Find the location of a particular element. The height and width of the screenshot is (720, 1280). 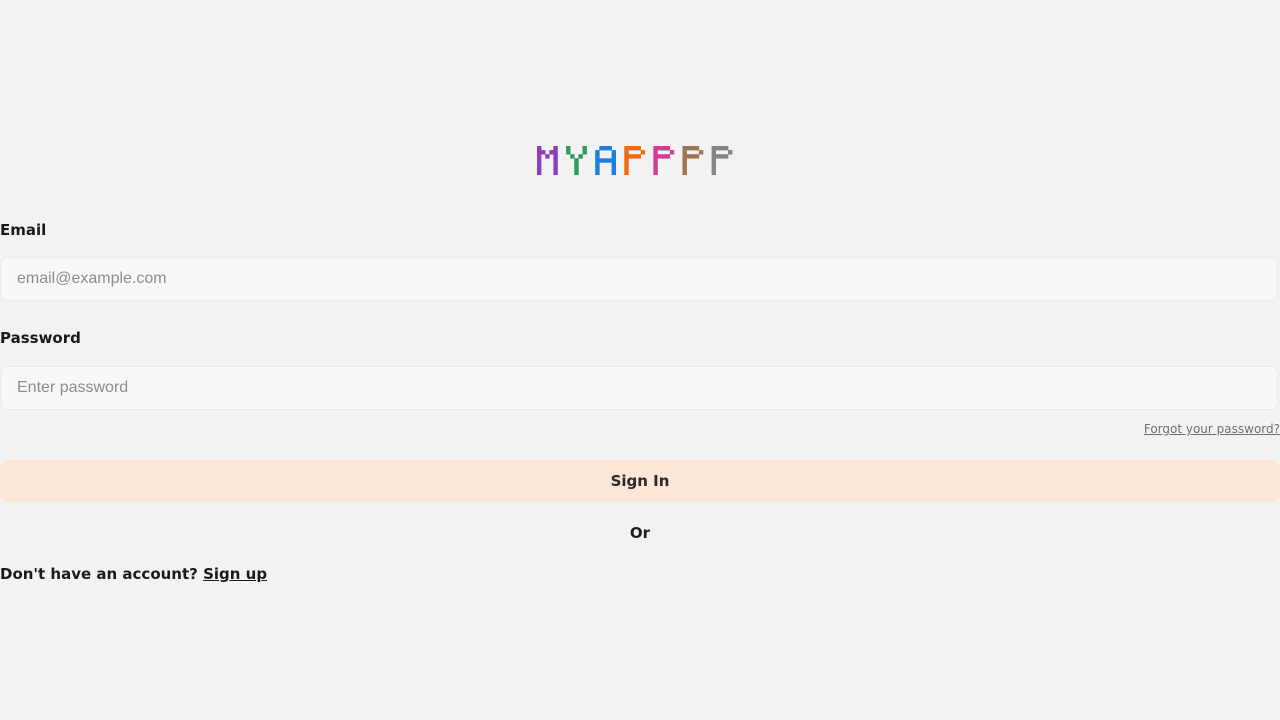

logo-letter-a is located at coordinates (605, 160).